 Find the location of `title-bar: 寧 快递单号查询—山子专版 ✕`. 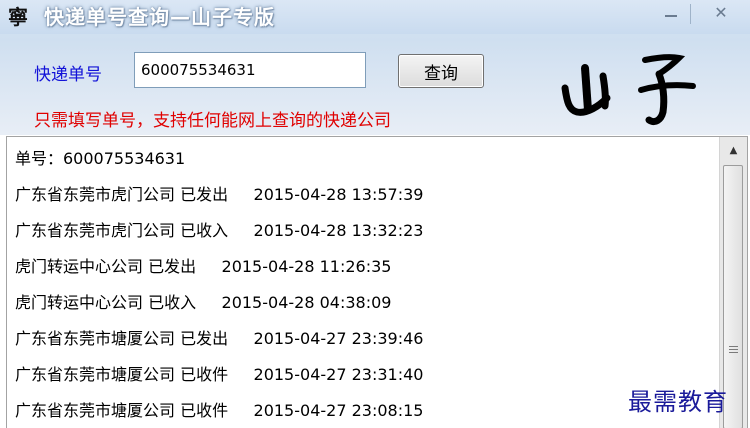

title-bar: 寧 快递单号查询—山子专版 ✕ is located at coordinates (375, 17).